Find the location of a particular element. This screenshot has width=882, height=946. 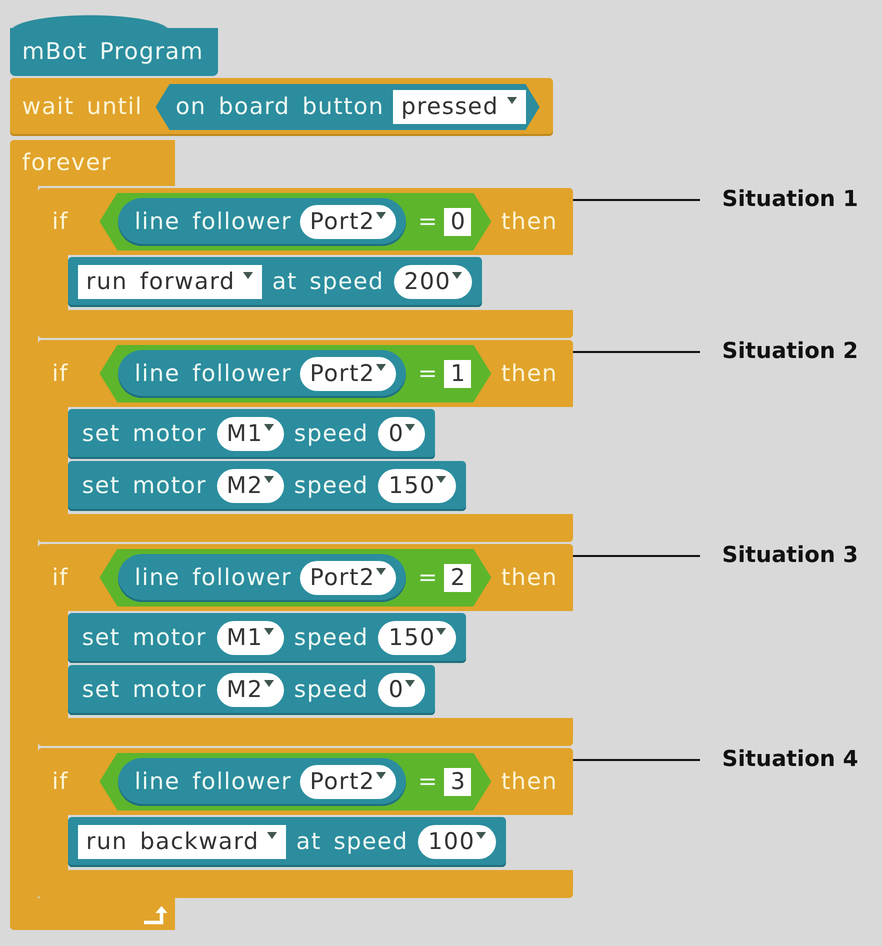

annotation-label: Situation 3 is located at coordinates (790, 556).